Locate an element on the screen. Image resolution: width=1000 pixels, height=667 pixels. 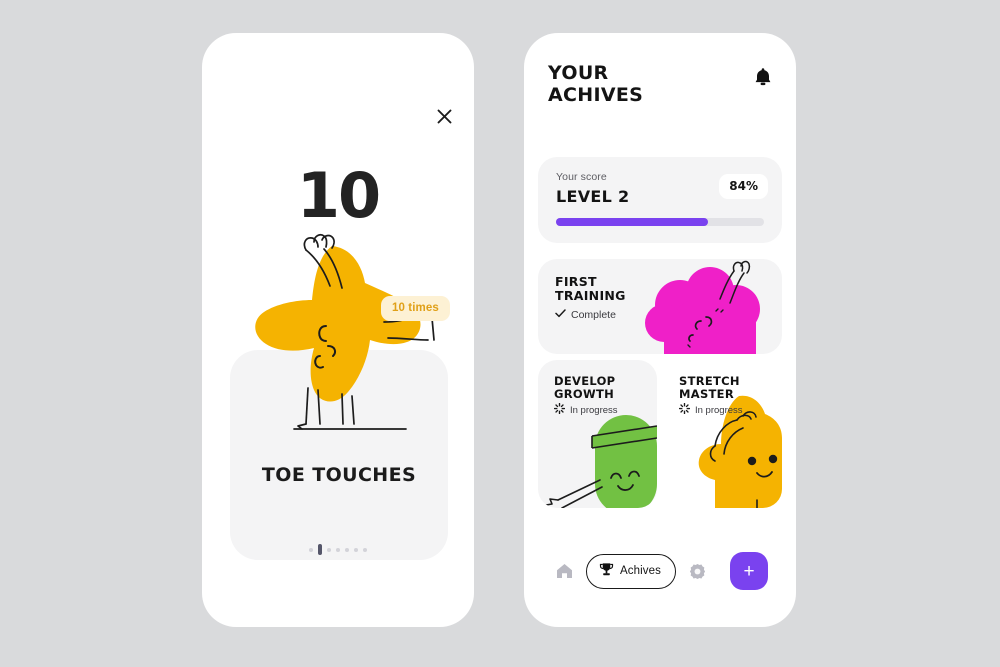
trophy-icon is located at coordinates (606, 571).